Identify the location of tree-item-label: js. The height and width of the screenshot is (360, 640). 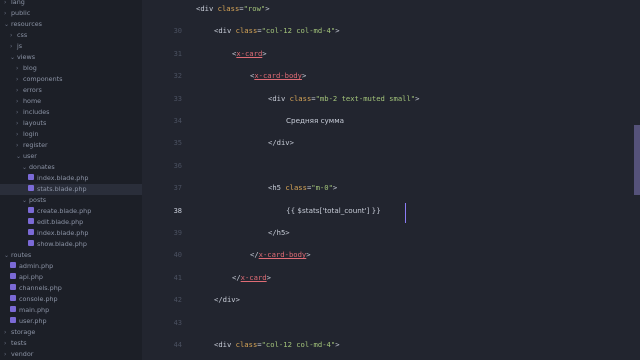
(20, 46).